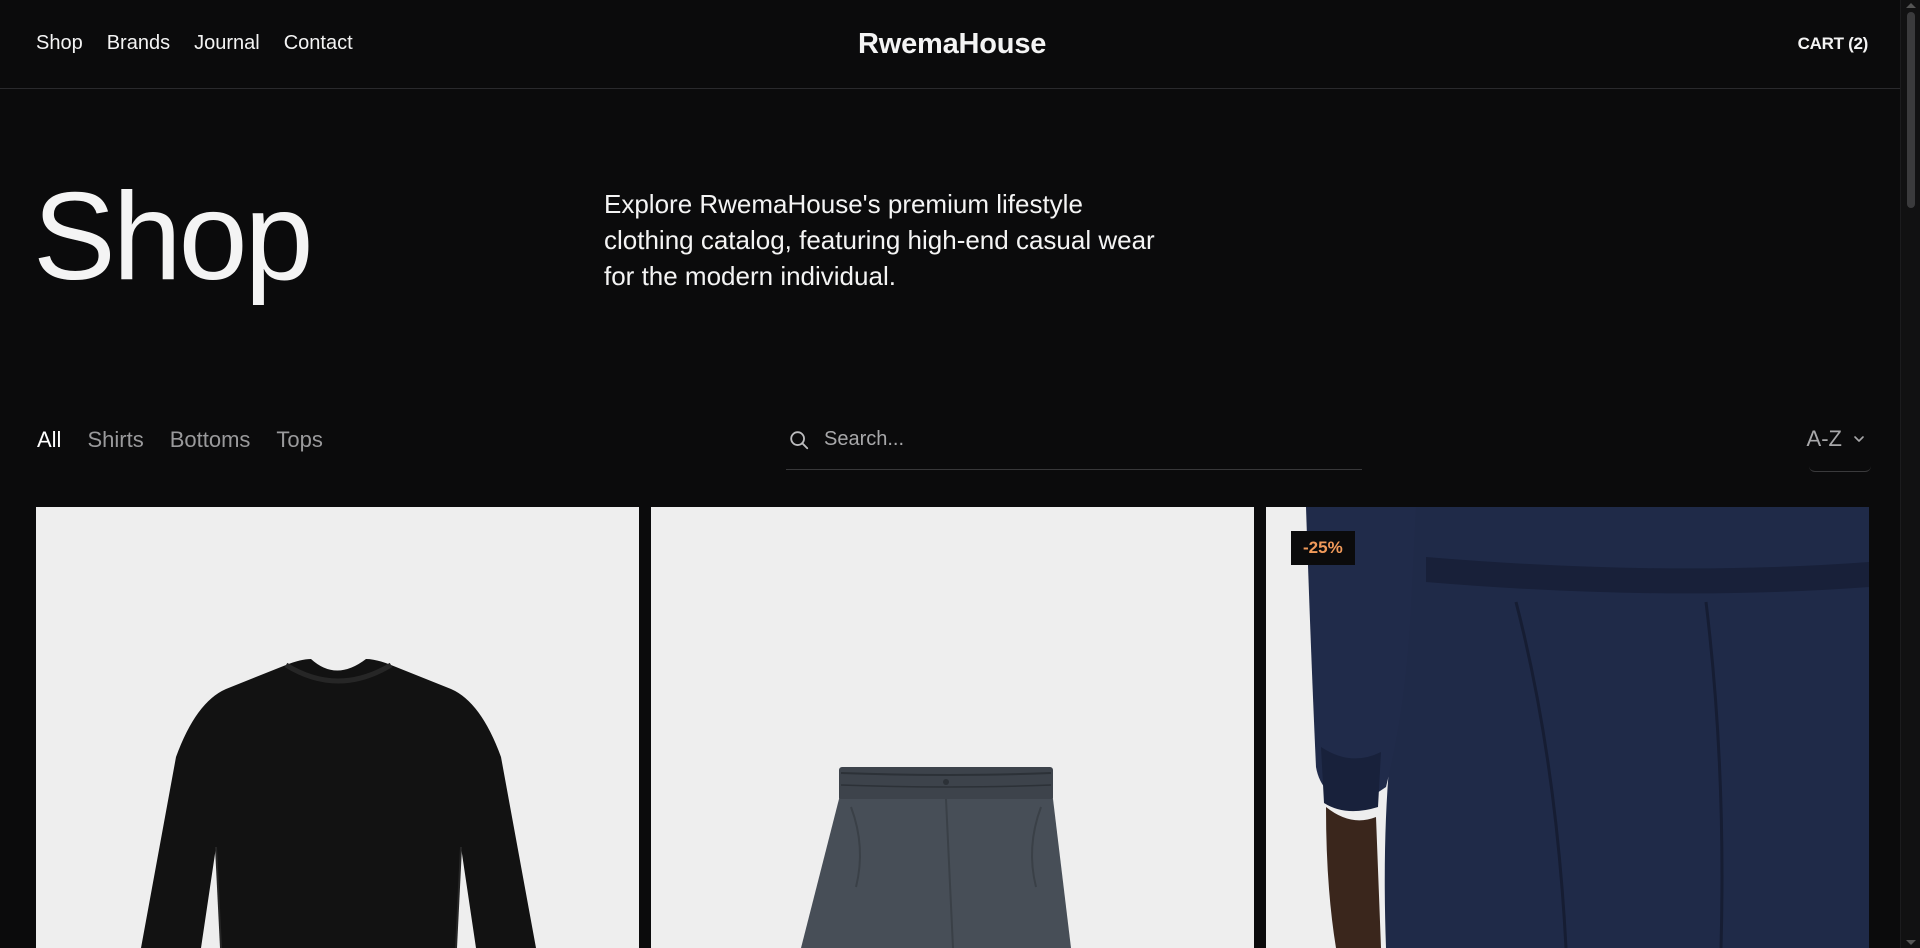 This screenshot has width=1920, height=948. I want to click on search-bar, so click(1074, 447).